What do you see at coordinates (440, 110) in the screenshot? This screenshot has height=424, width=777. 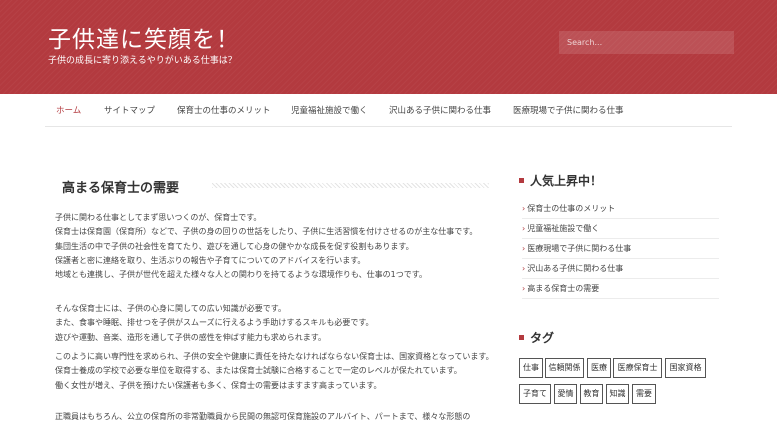 I see `nav-item-child-jobs: 沢山ある子供に関わる仕事` at bounding box center [440, 110].